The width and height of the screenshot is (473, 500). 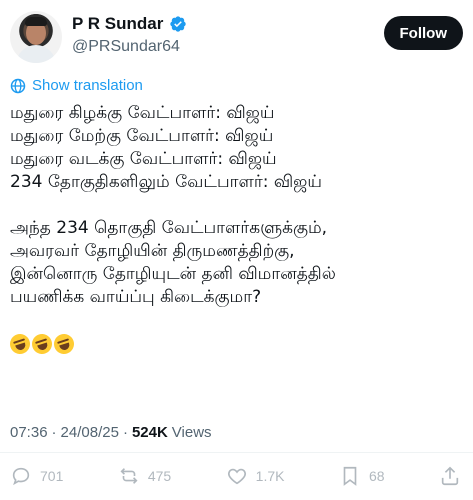 What do you see at coordinates (129, 476) in the screenshot?
I see `repost-icon` at bounding box center [129, 476].